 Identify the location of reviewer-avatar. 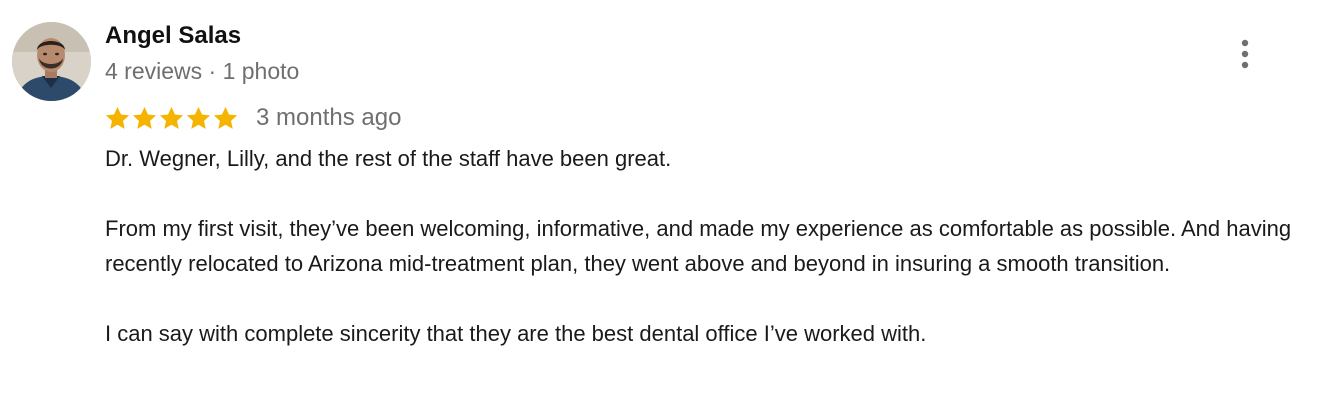
(51, 61).